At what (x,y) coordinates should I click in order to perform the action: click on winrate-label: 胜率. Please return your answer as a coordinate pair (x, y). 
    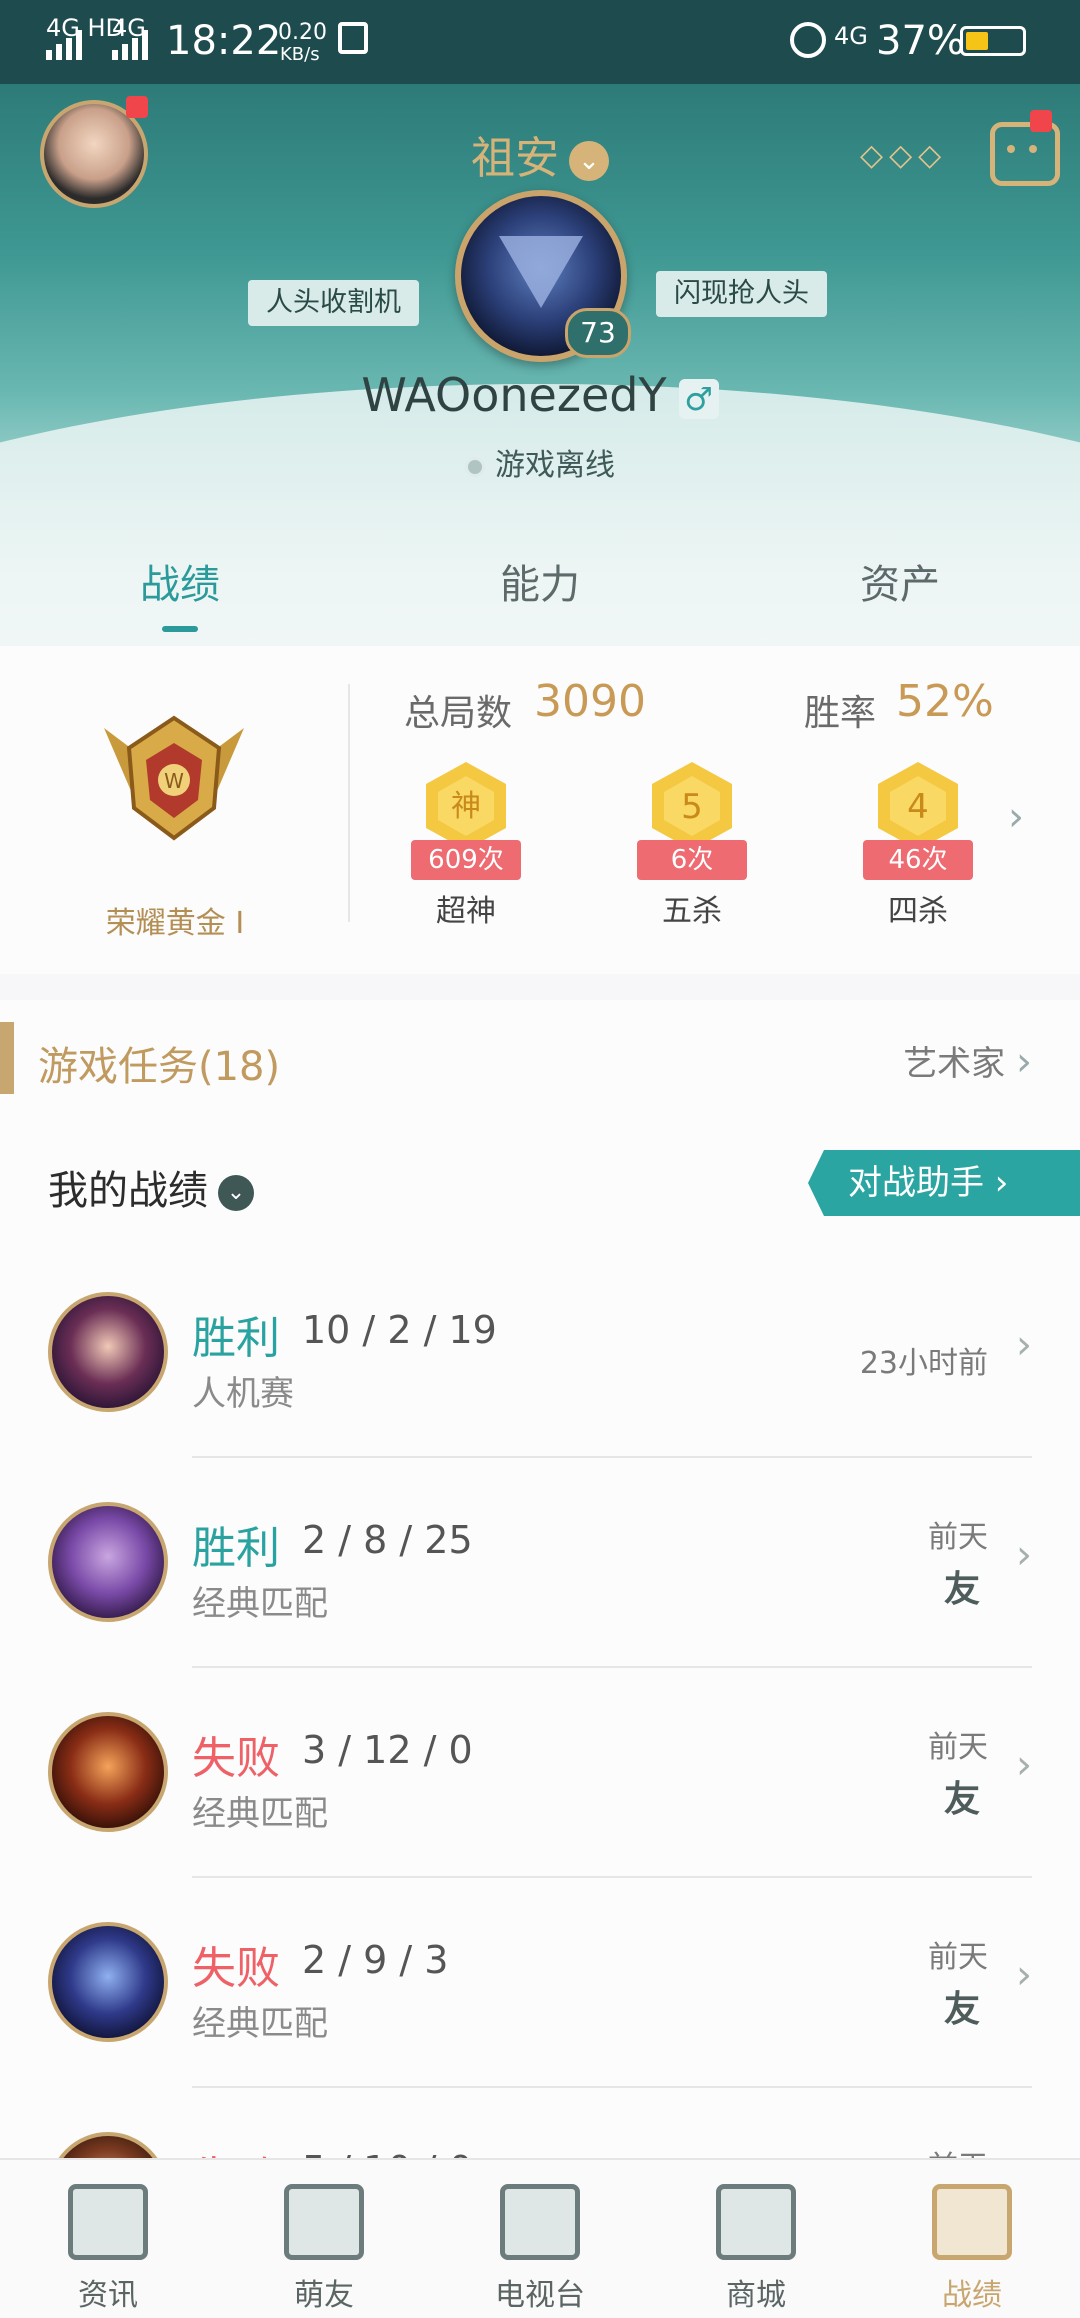
    Looking at the image, I should click on (840, 713).